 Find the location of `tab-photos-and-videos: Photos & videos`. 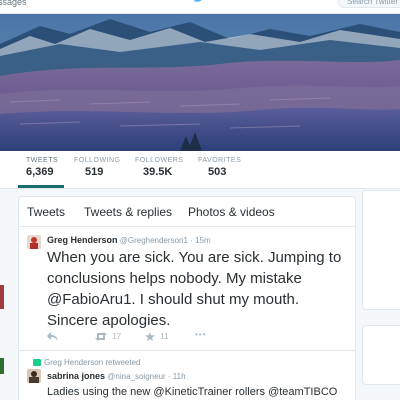

tab-photos-and-videos: Photos & videos is located at coordinates (231, 212).